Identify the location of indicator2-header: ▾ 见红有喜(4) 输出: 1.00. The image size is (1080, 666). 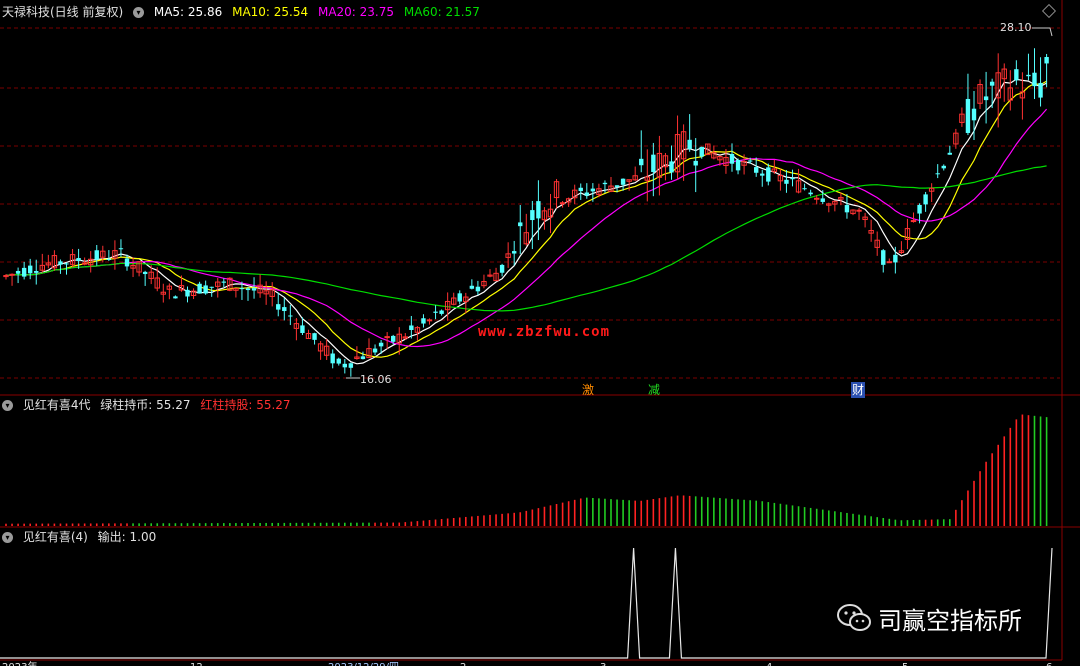
(82, 537).